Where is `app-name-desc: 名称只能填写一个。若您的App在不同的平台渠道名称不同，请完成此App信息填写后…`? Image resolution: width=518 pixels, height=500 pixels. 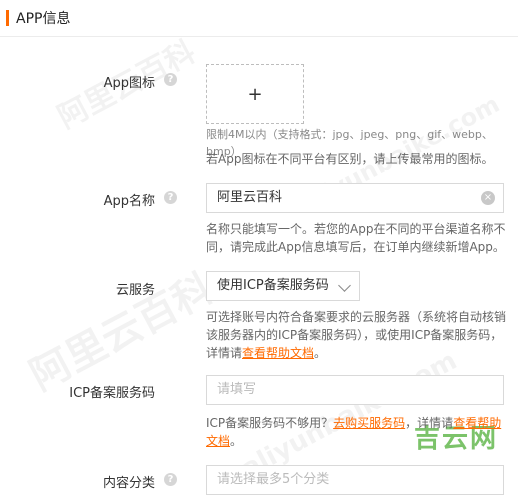 app-name-desc: 名称只能填写一个。若您的App在不同的平台渠道名称不同，请完成此App信息填写后… is located at coordinates (356, 238).